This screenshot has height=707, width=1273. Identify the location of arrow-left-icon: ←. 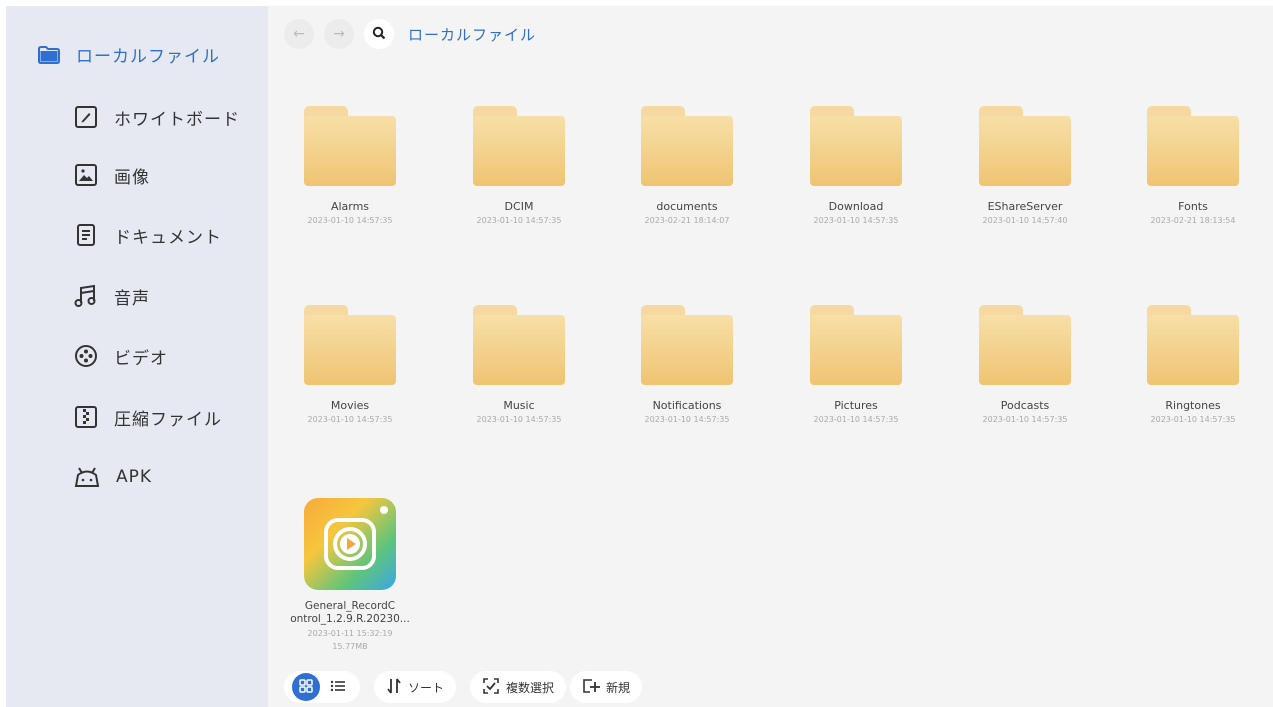
(299, 34).